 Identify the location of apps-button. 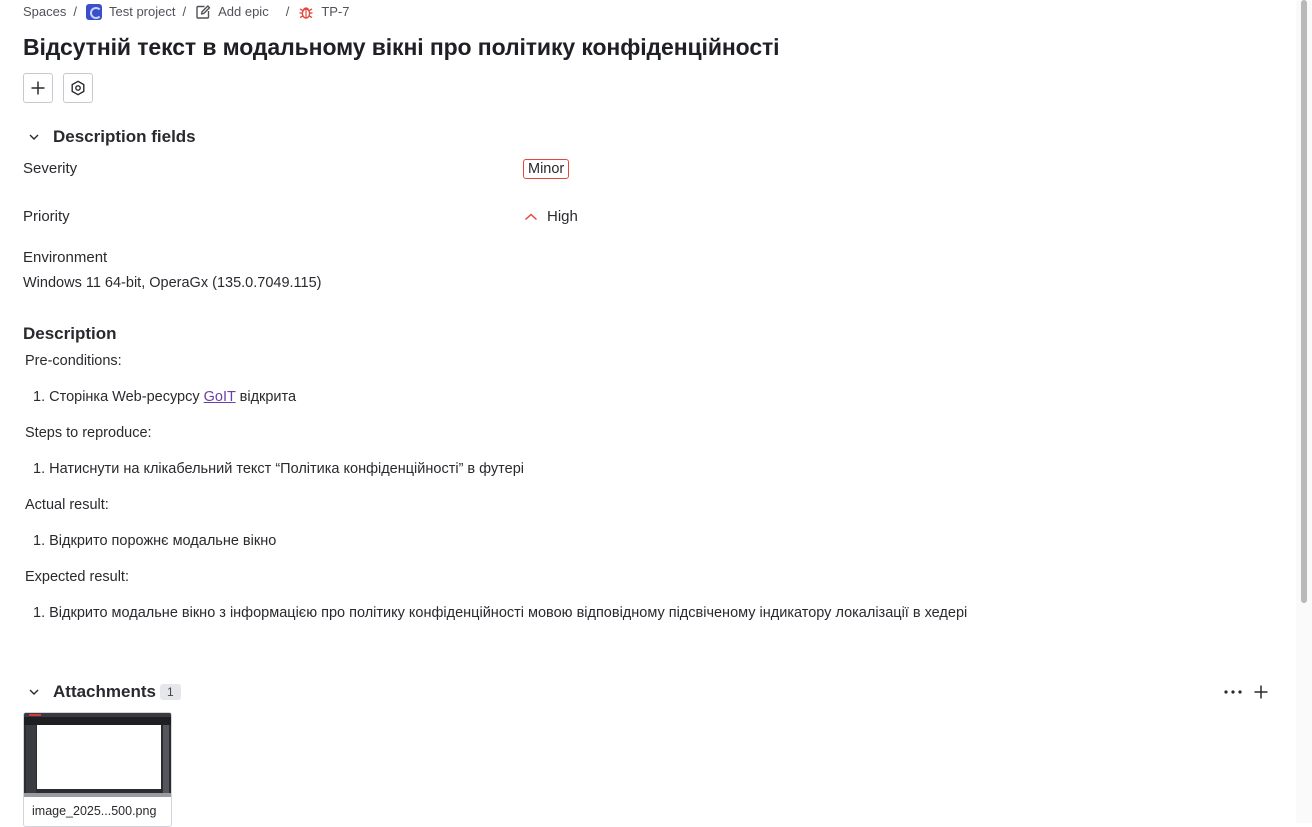
(78, 88).